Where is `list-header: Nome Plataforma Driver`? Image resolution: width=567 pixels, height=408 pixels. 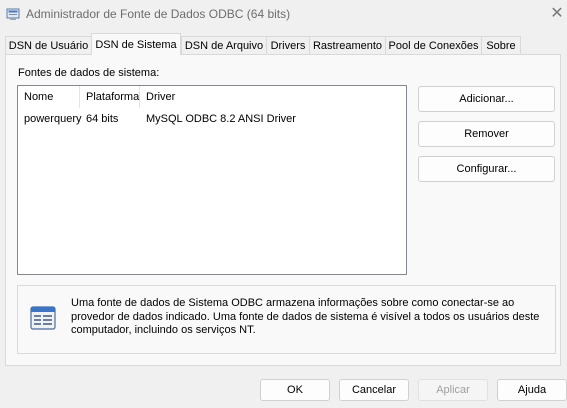 list-header: Nome Plataforma Driver is located at coordinates (212, 97).